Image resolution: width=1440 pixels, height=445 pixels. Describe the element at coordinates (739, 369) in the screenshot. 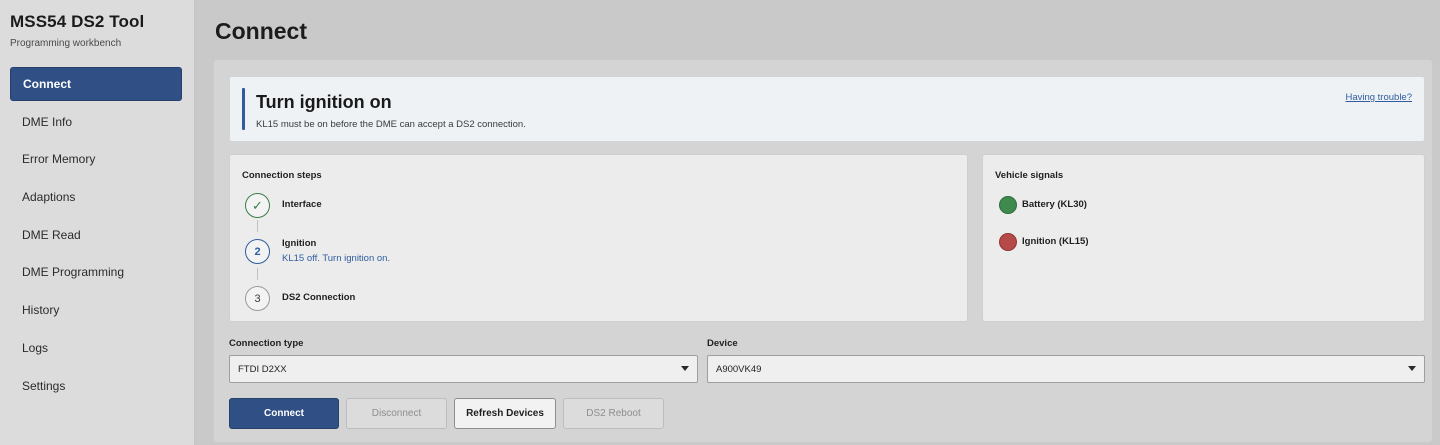

I see `device-value: A900VK49` at that location.